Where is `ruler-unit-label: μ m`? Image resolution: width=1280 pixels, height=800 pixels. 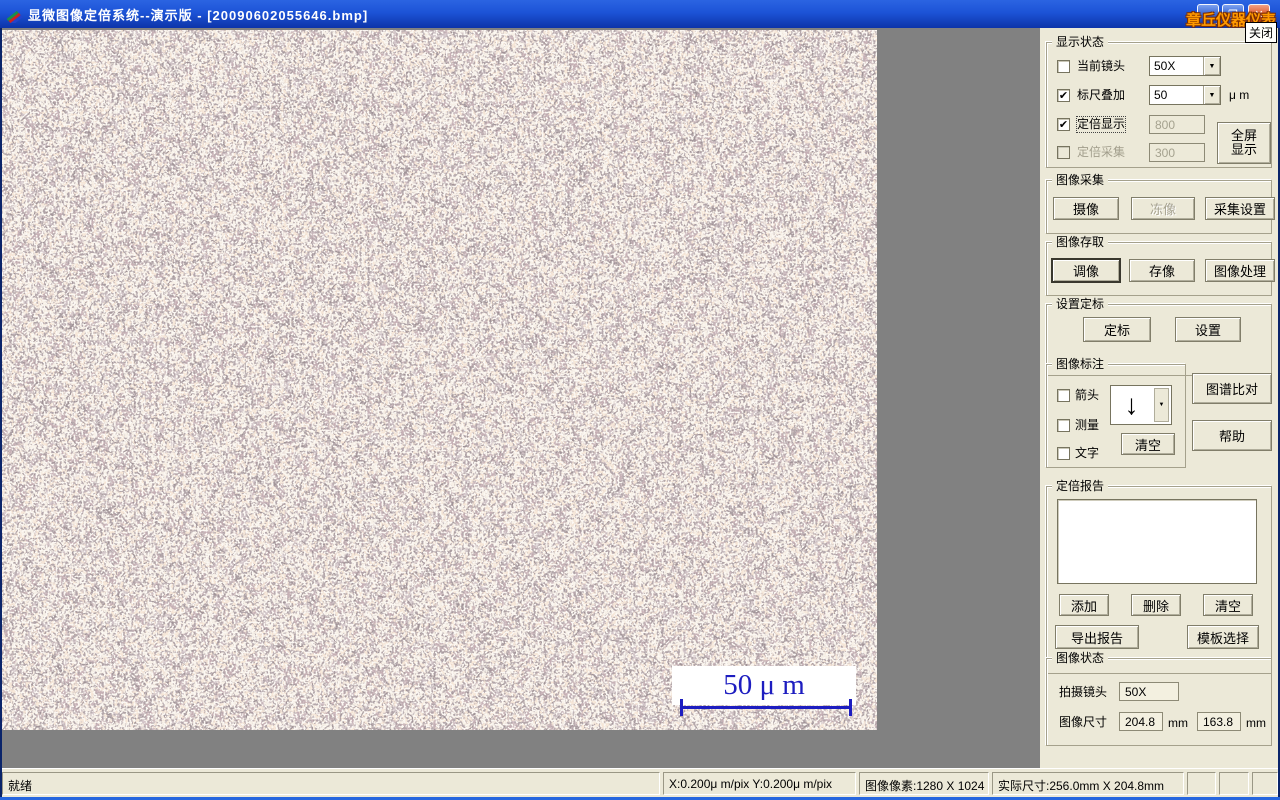
ruler-unit-label: μ m is located at coordinates (1239, 95).